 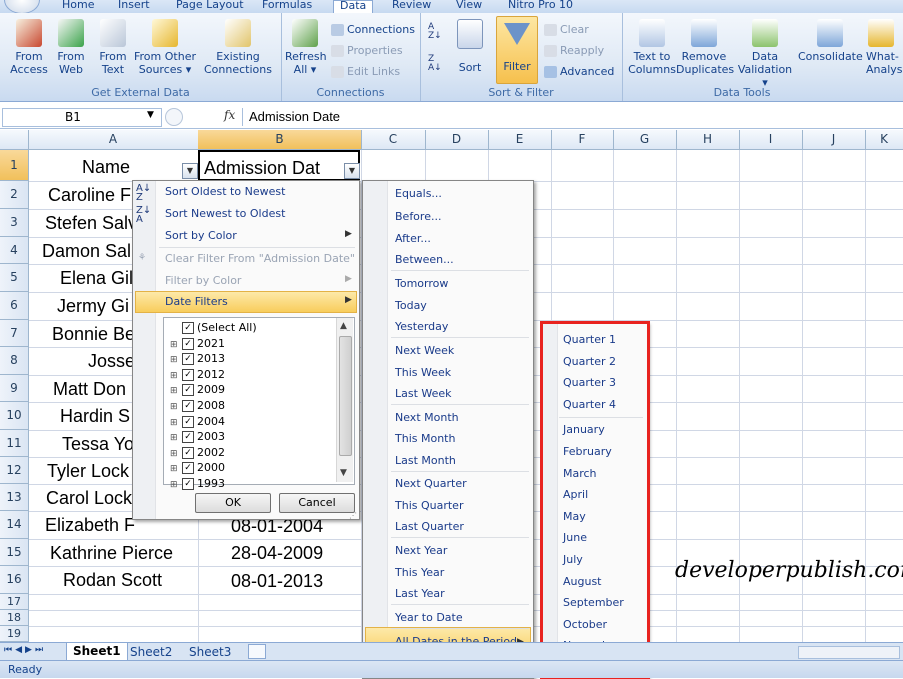 I want to click on refresh-all-button: Refresh All ▾, so click(x=306, y=47).